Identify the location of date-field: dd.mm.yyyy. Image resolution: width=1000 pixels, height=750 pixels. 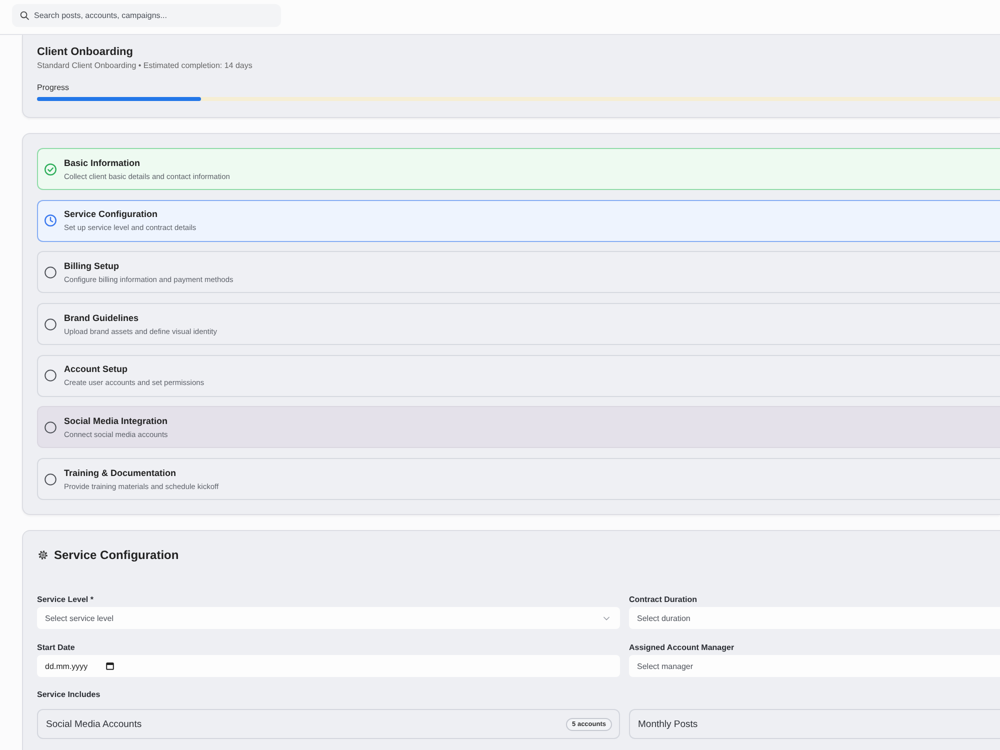
(328, 666).